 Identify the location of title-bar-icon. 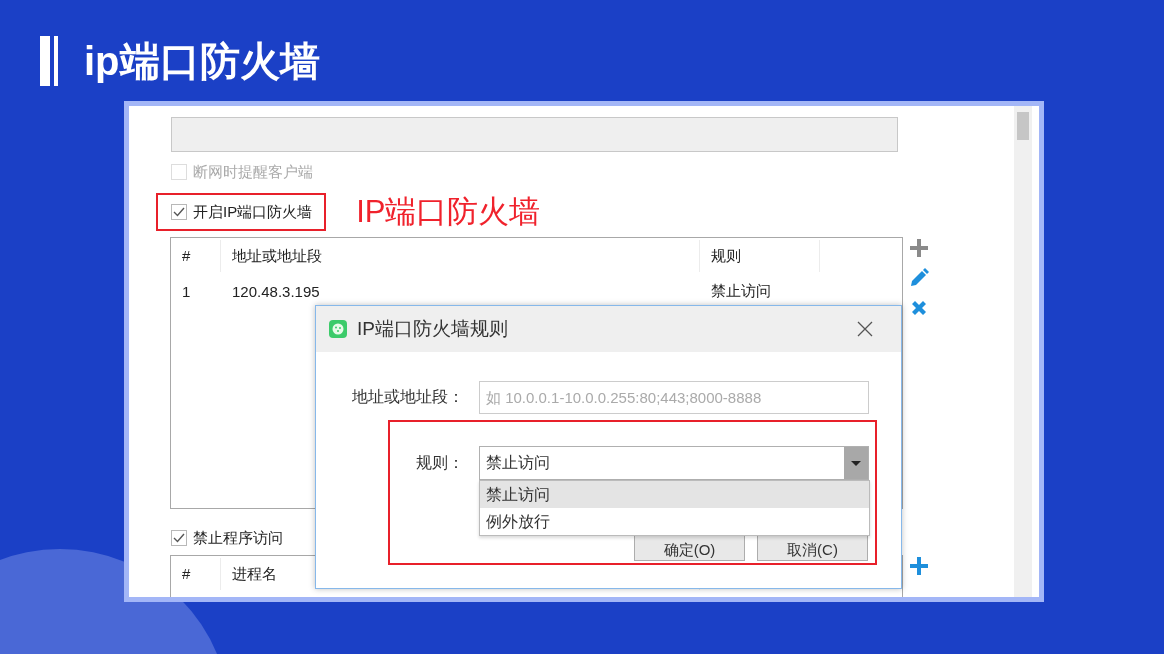
(49, 61).